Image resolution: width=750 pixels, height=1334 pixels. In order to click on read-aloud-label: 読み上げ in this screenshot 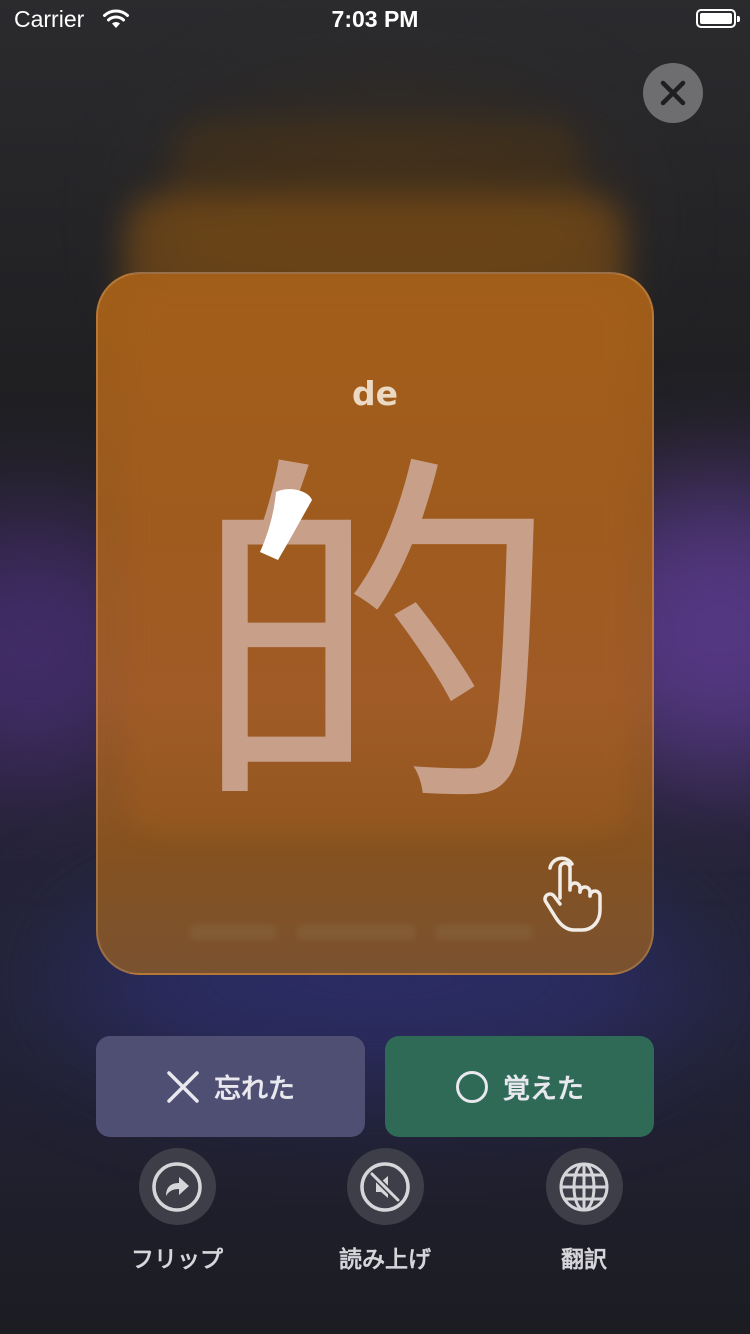, I will do `click(385, 1260)`.